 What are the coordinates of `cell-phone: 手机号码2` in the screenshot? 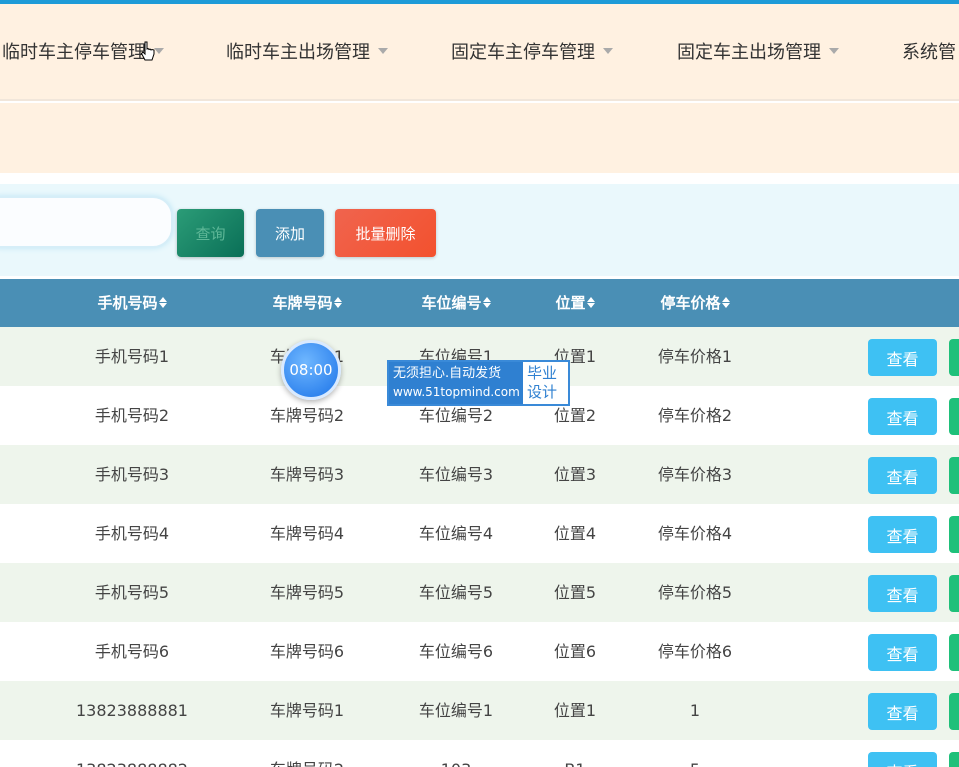 It's located at (132, 415).